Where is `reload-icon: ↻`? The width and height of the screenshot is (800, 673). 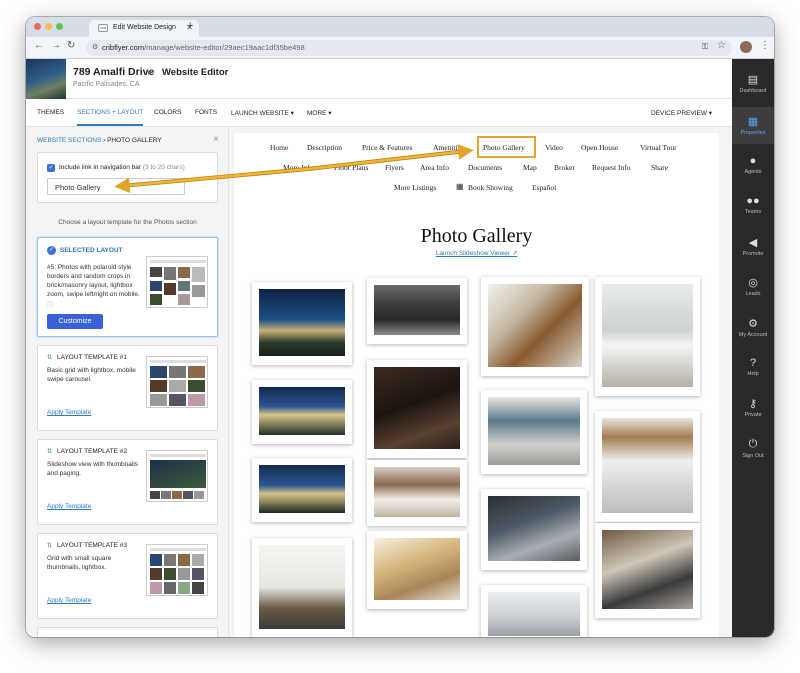
reload-icon: ↻ is located at coordinates (71, 45).